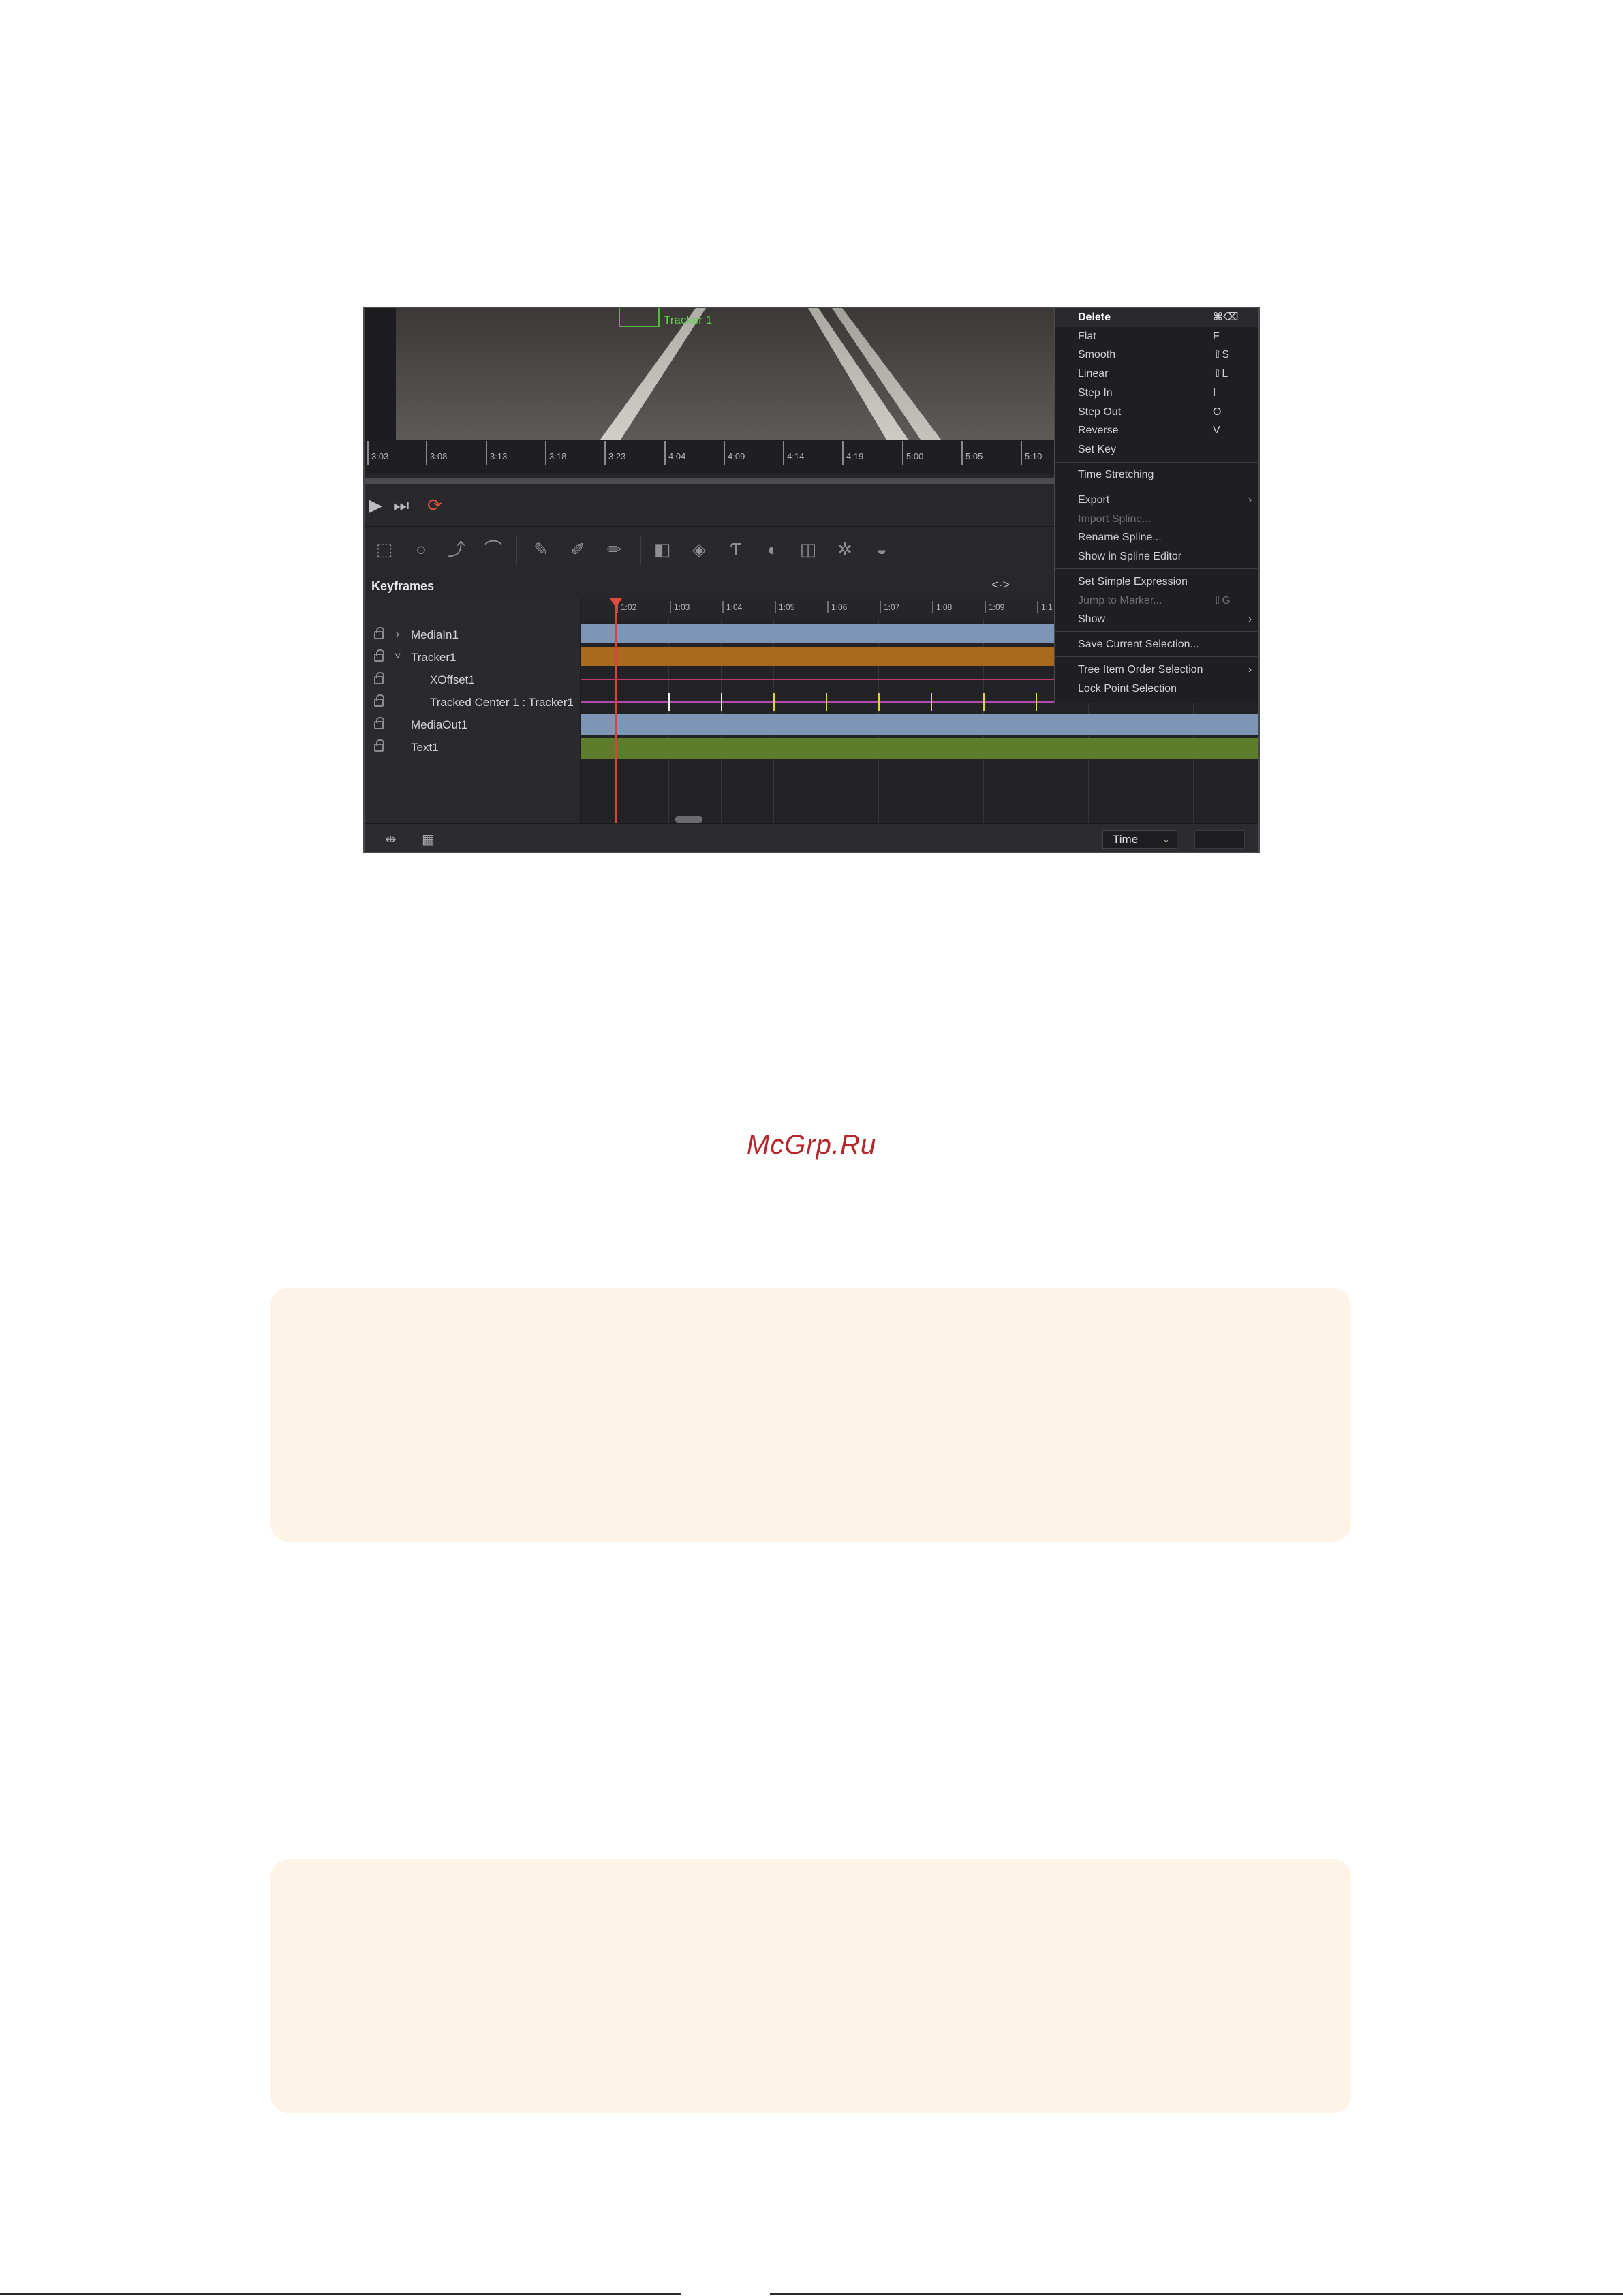 This screenshot has width=1623, height=2296. I want to click on skip-to-end-icon: ⏭, so click(401, 506).